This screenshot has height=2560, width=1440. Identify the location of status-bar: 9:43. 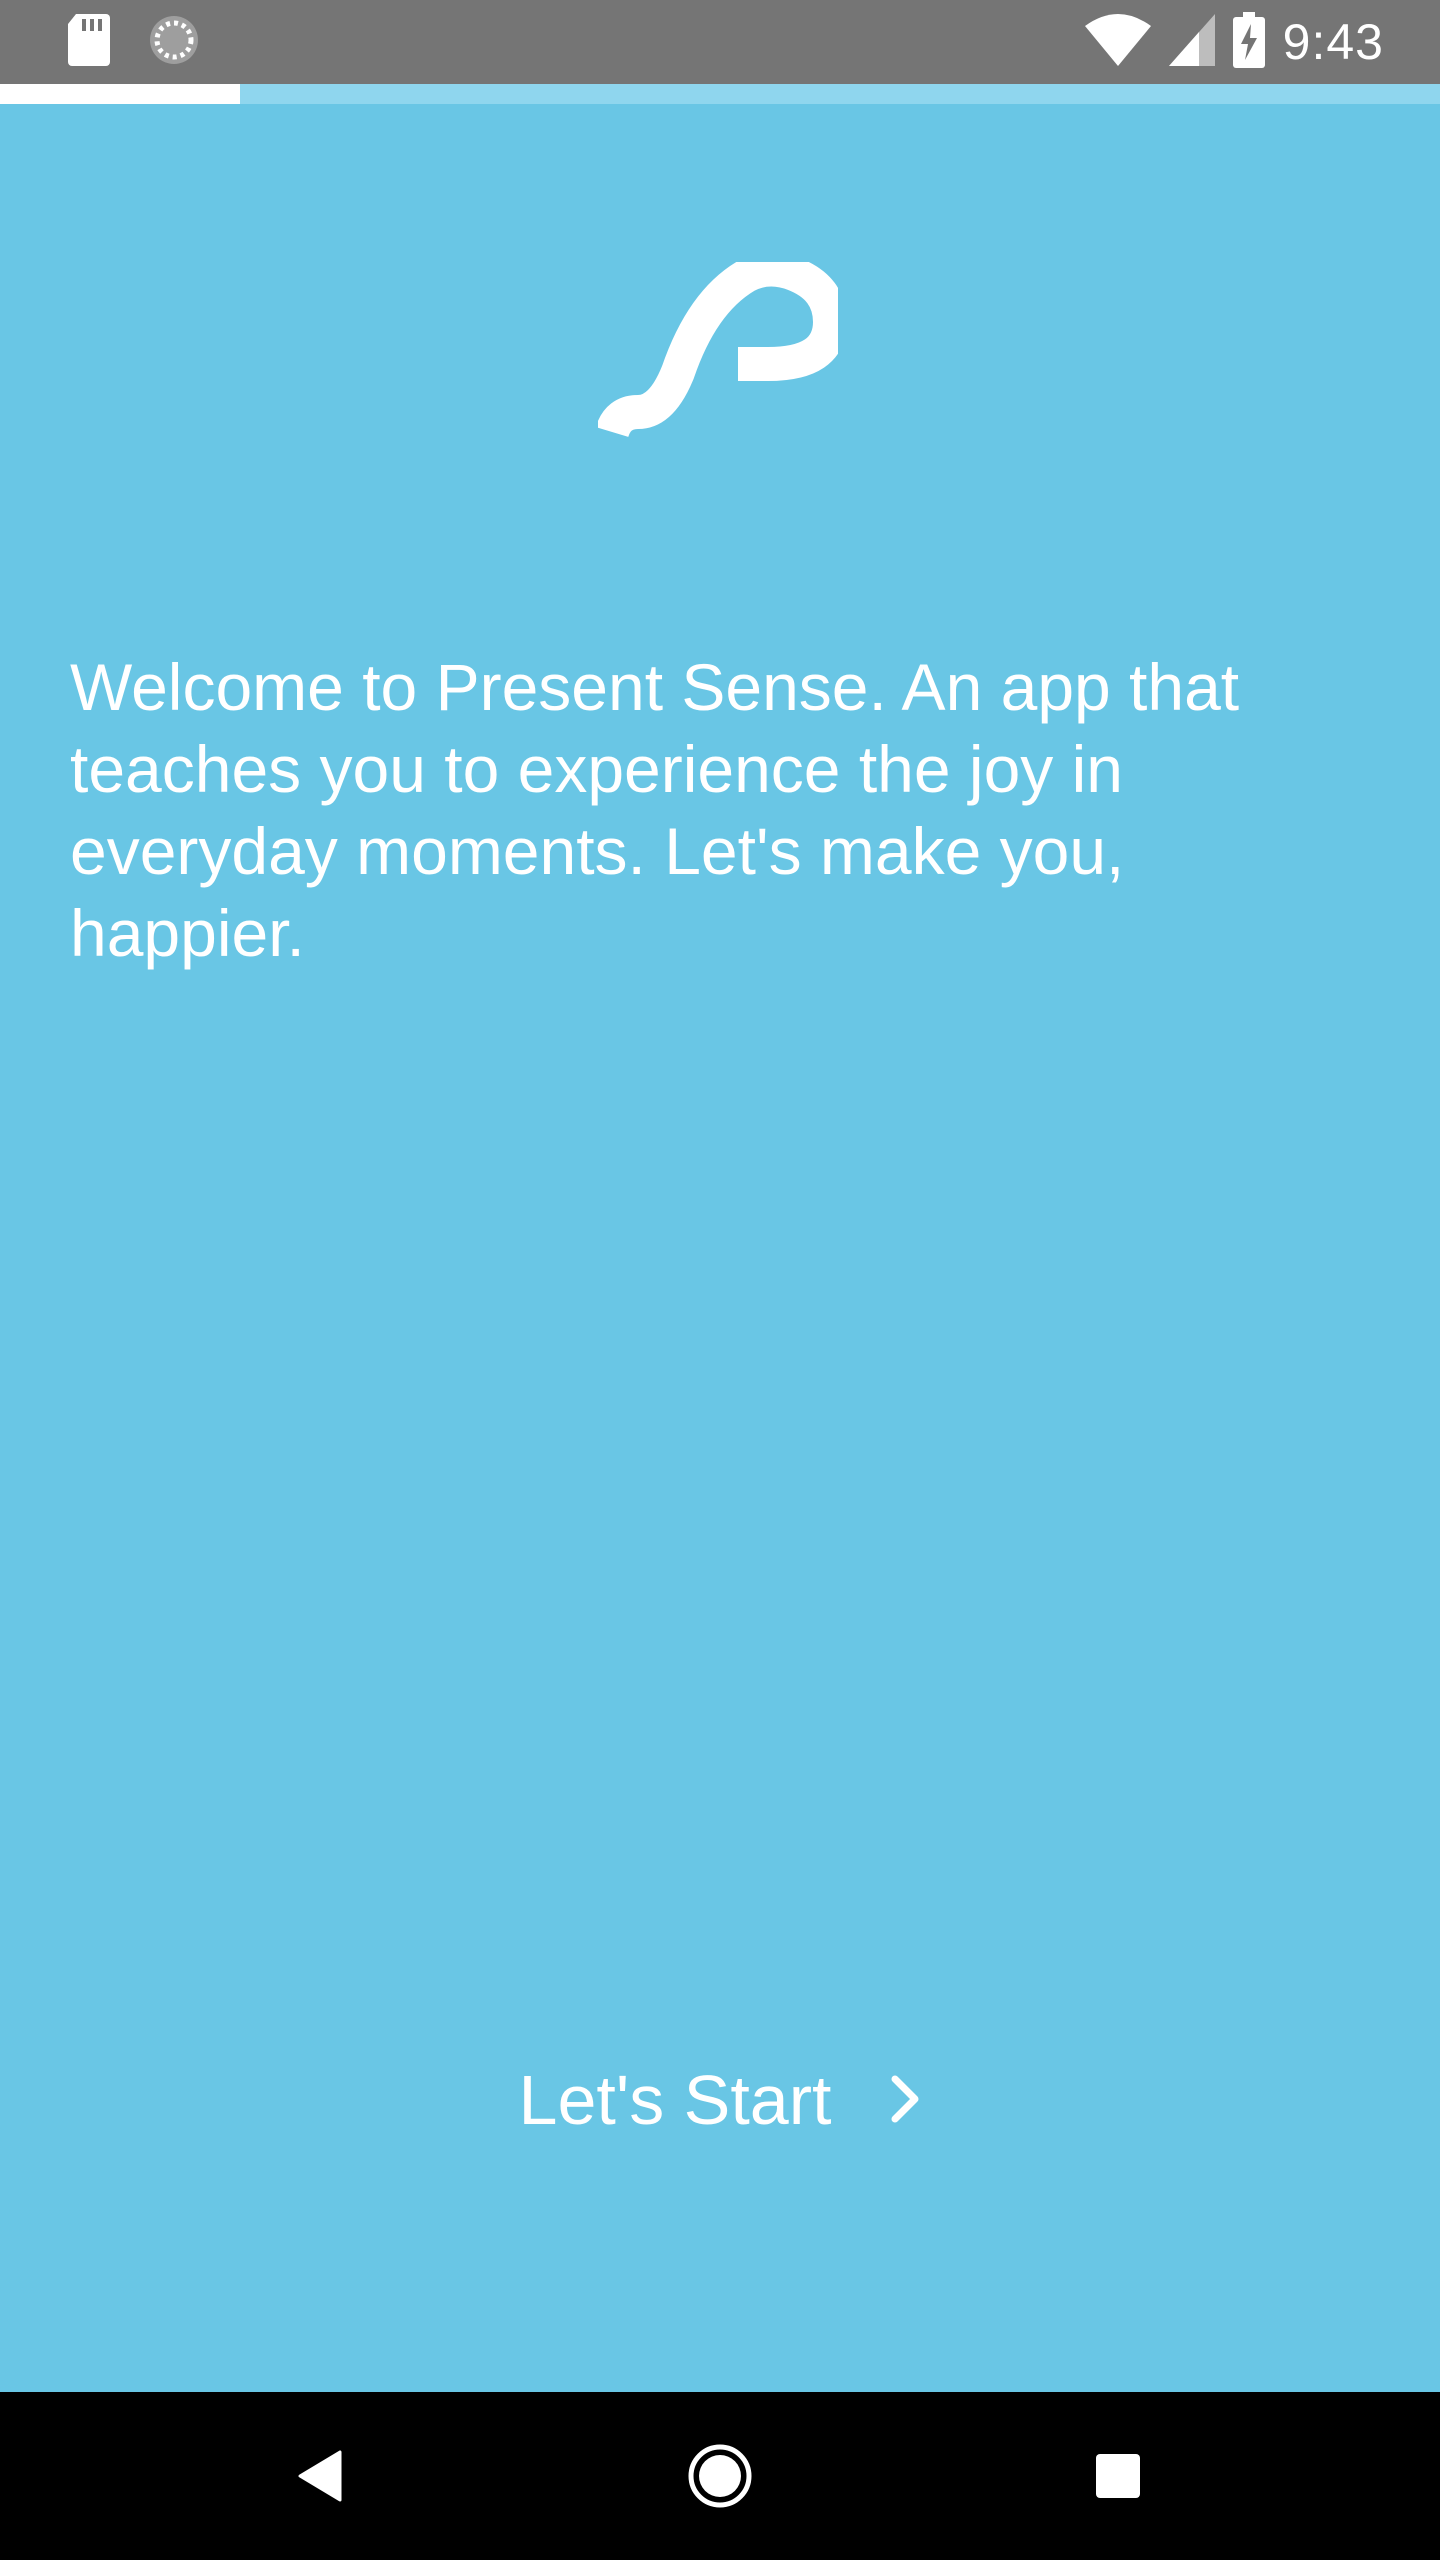
(720, 42).